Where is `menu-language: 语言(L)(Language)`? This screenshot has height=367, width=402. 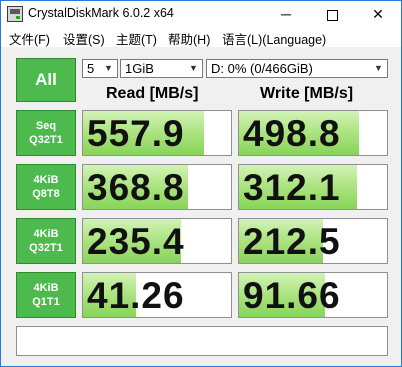
menu-language: 语言(L)(Language) is located at coordinates (274, 38).